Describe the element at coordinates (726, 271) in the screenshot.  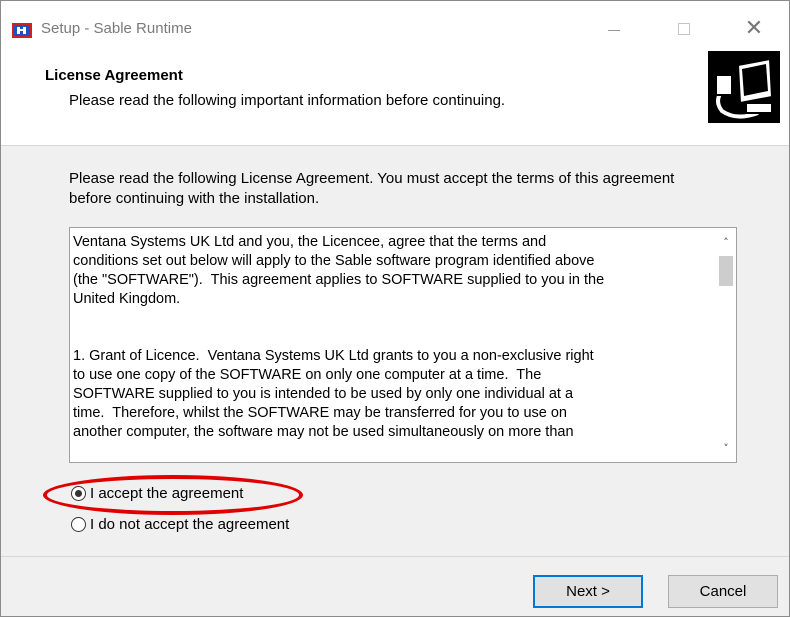
I see `scroll-thumb` at that location.